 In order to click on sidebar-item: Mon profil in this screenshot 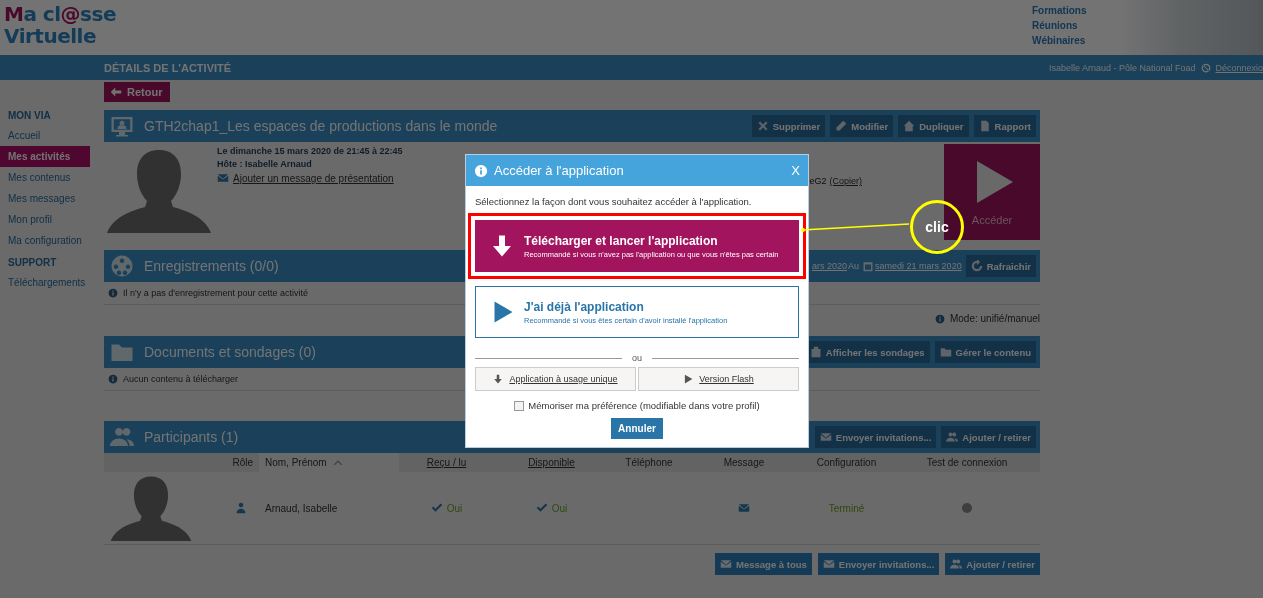, I will do `click(45, 219)`.